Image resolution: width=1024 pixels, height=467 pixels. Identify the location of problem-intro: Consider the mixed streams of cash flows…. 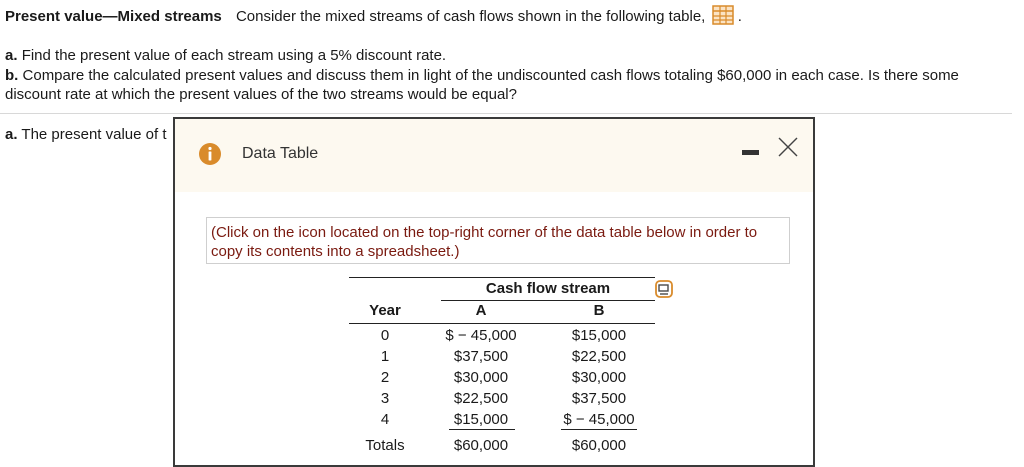
(470, 16).